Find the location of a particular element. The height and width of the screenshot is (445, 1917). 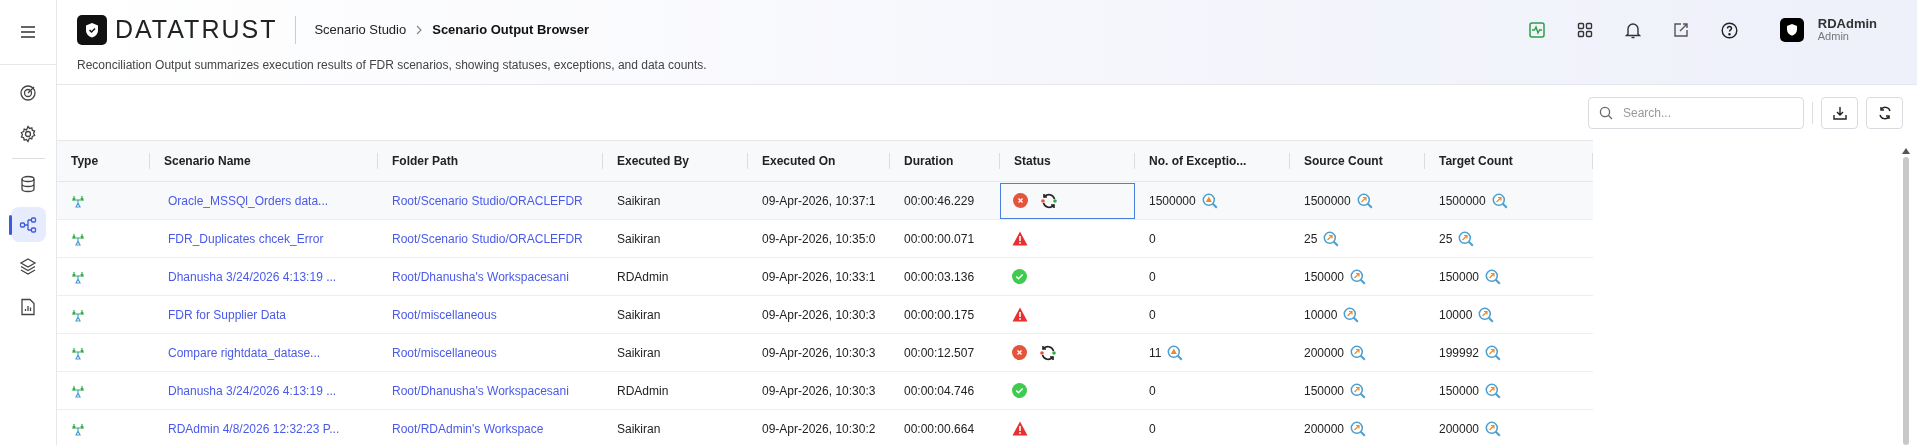

table-cell-text: 00:00:00.664 is located at coordinates (939, 429).